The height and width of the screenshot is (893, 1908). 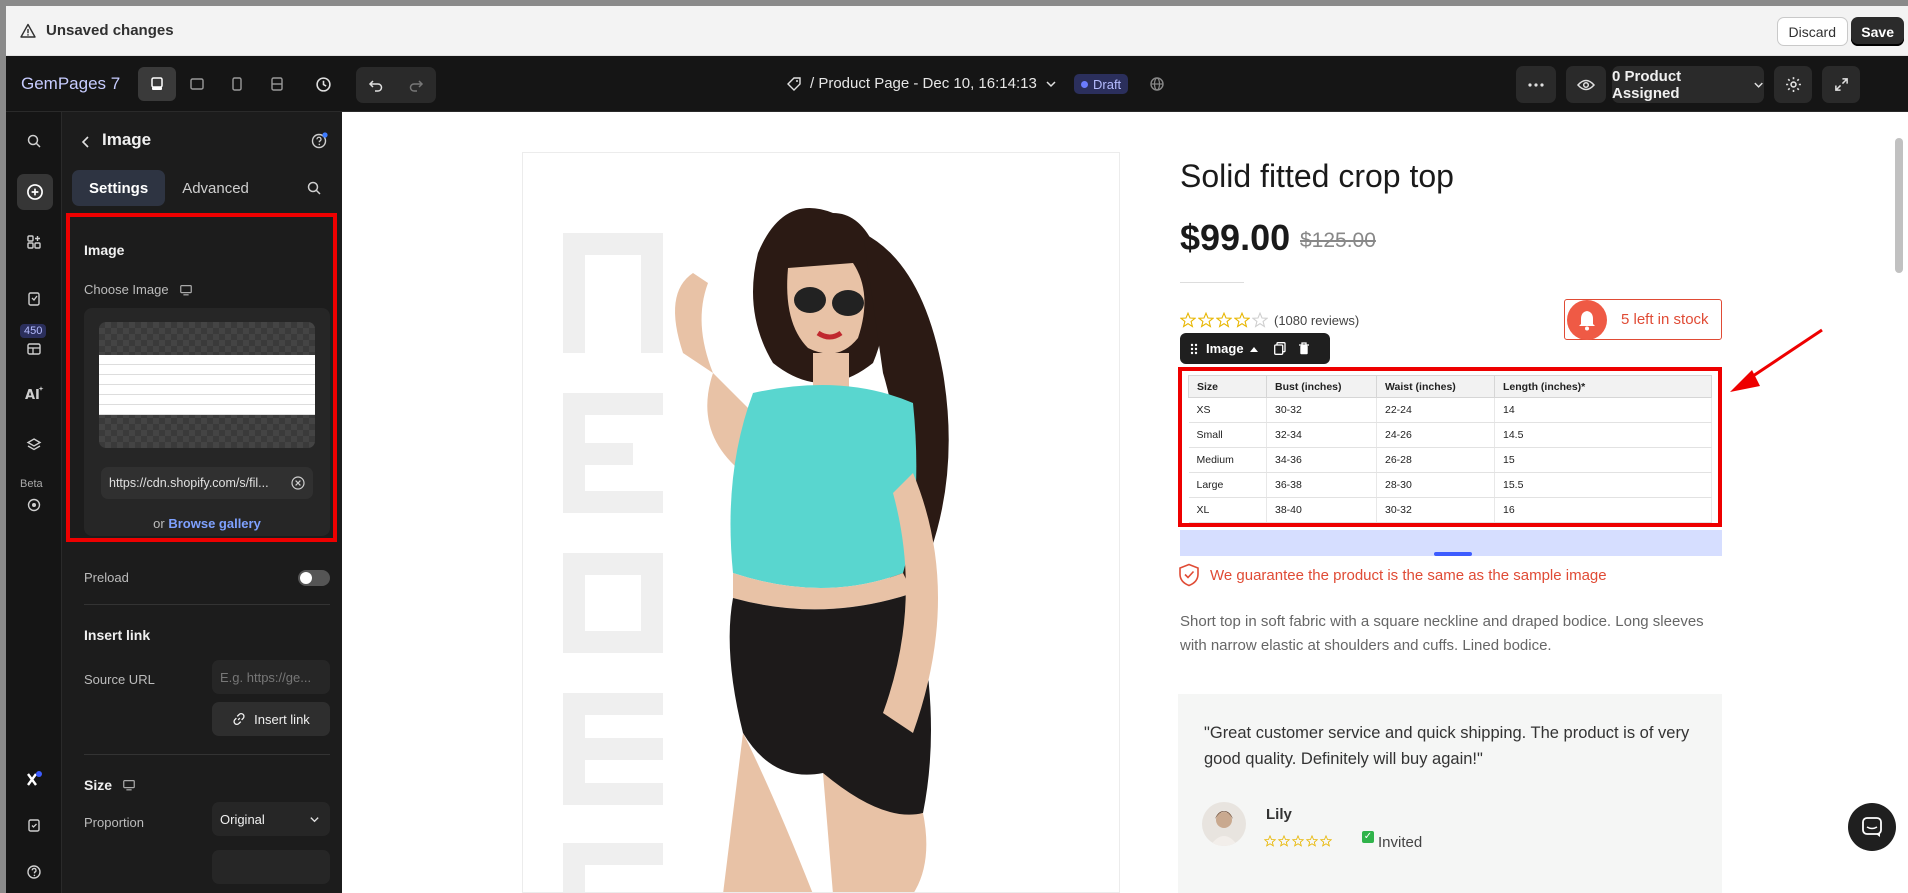 What do you see at coordinates (86, 142) in the screenshot?
I see `back-arrow-icon` at bounding box center [86, 142].